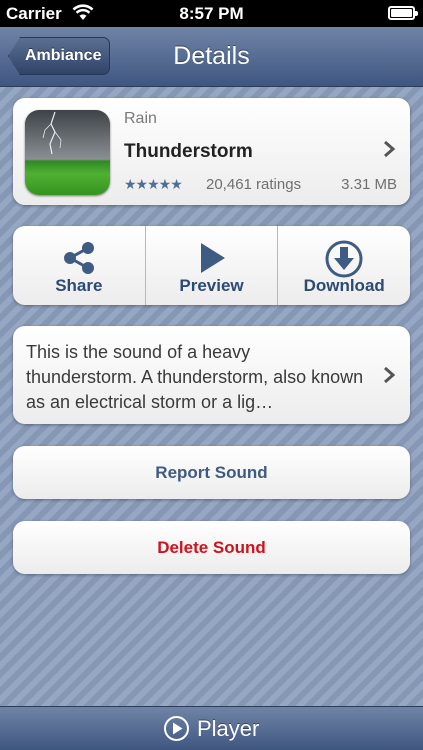  I want to click on file-size: 3.31 MB, so click(369, 184).